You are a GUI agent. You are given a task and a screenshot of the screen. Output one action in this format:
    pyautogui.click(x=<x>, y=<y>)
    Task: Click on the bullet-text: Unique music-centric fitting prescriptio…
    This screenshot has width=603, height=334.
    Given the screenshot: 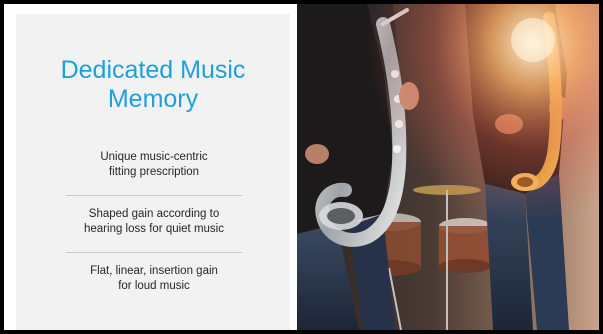 What is the action you would take?
    pyautogui.click(x=154, y=164)
    